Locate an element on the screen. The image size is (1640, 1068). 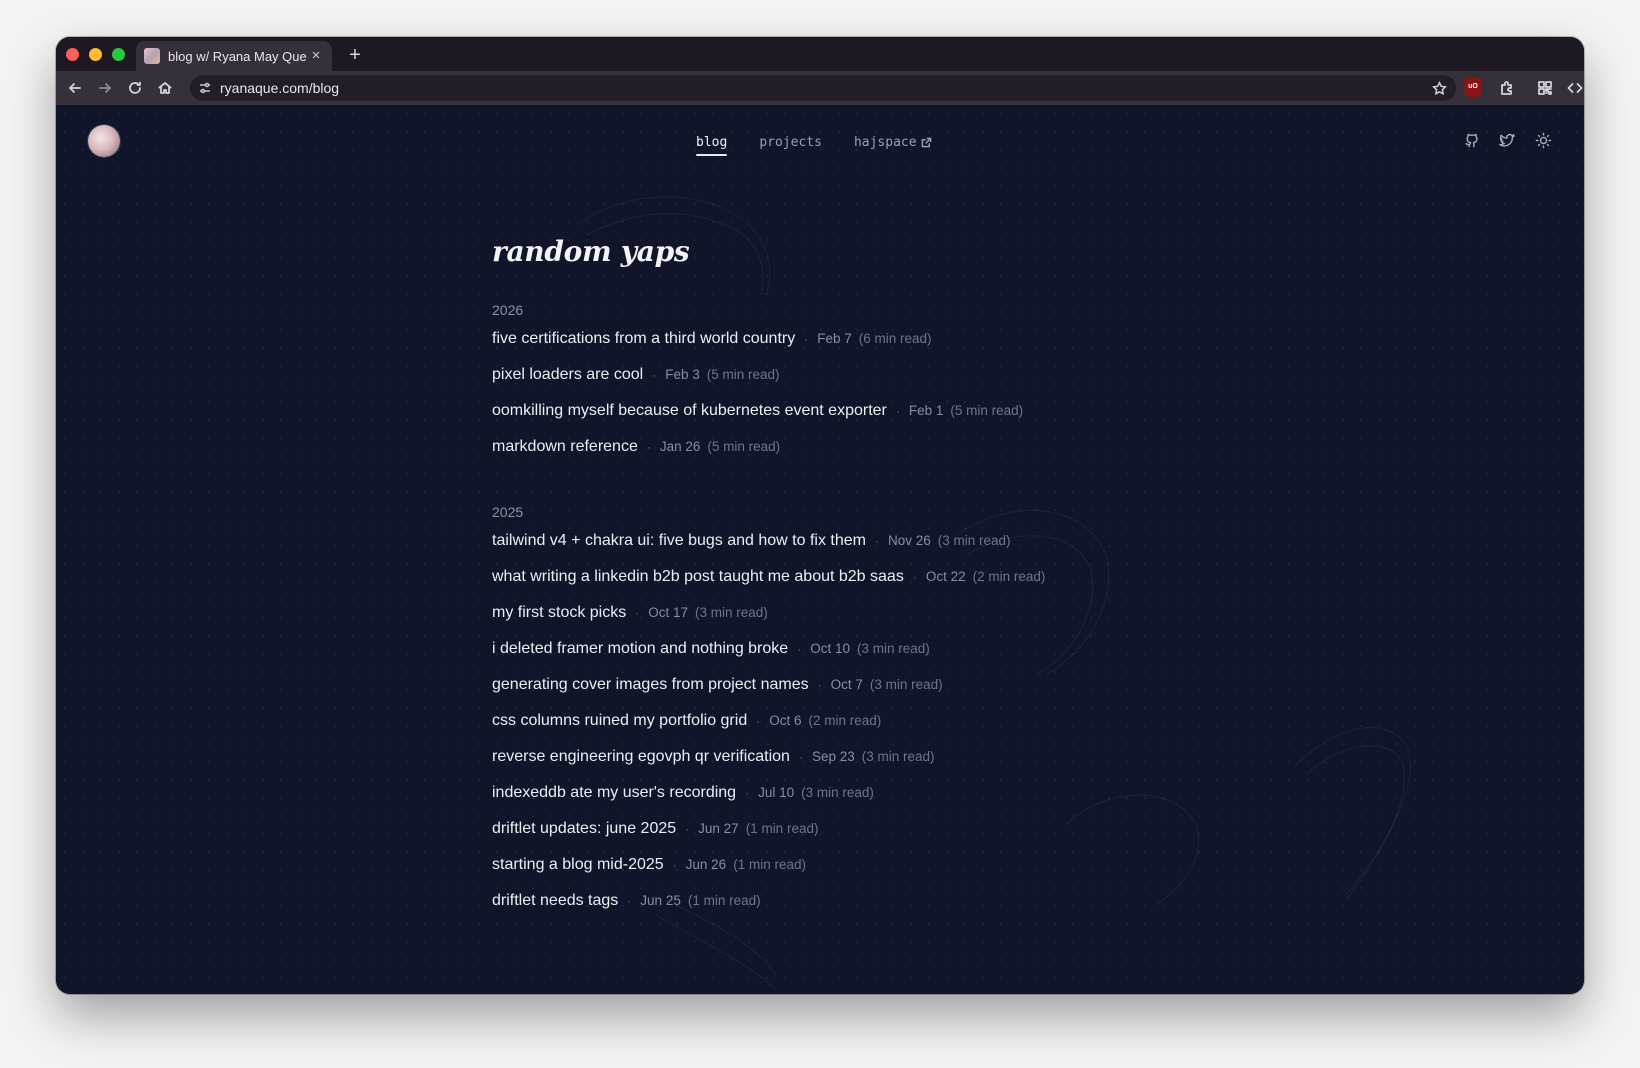
post-title-link: css columns ruined my portfolio grid is located at coordinates (619, 721).